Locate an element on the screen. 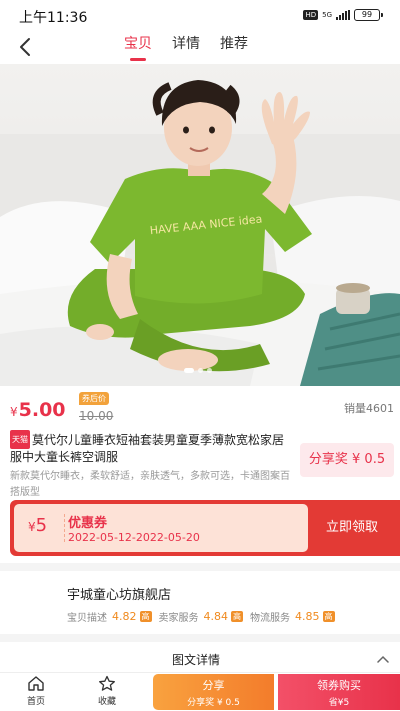 This screenshot has height=711, width=400. detail-section-title: 图文详情 is located at coordinates (196, 660).